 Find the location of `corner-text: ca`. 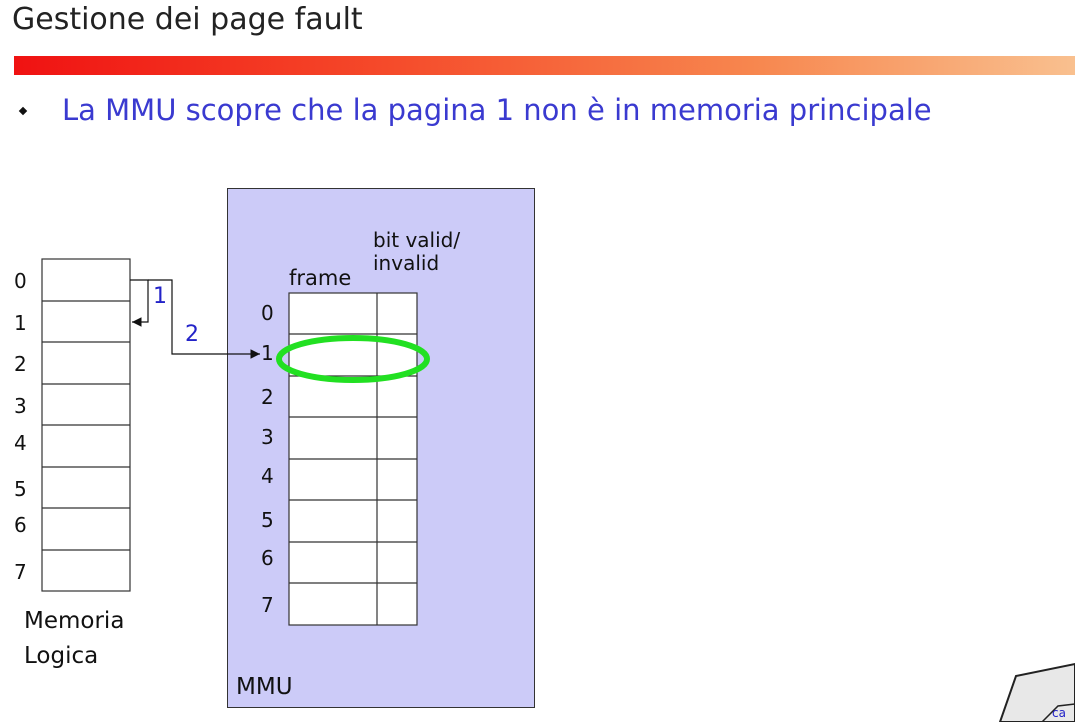

corner-text: ca is located at coordinates (1059, 713).